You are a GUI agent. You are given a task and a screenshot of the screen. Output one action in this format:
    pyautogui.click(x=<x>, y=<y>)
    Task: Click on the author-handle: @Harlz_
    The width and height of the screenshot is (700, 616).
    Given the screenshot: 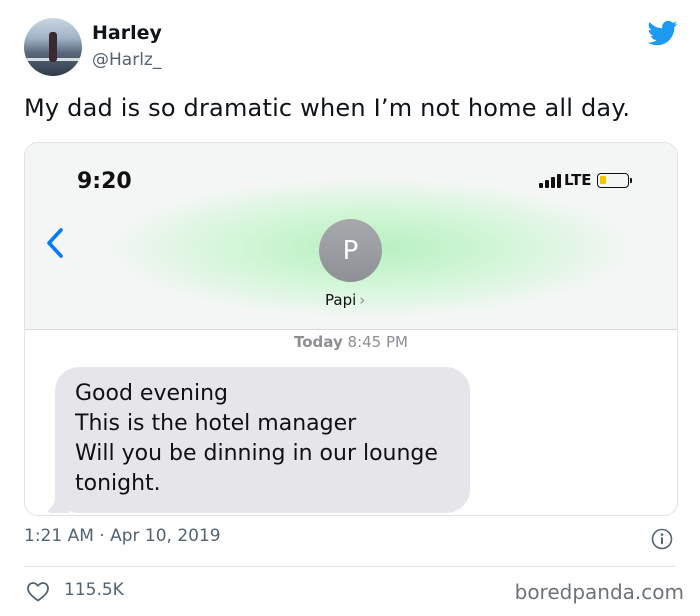 What is the action you would take?
    pyautogui.click(x=126, y=60)
    